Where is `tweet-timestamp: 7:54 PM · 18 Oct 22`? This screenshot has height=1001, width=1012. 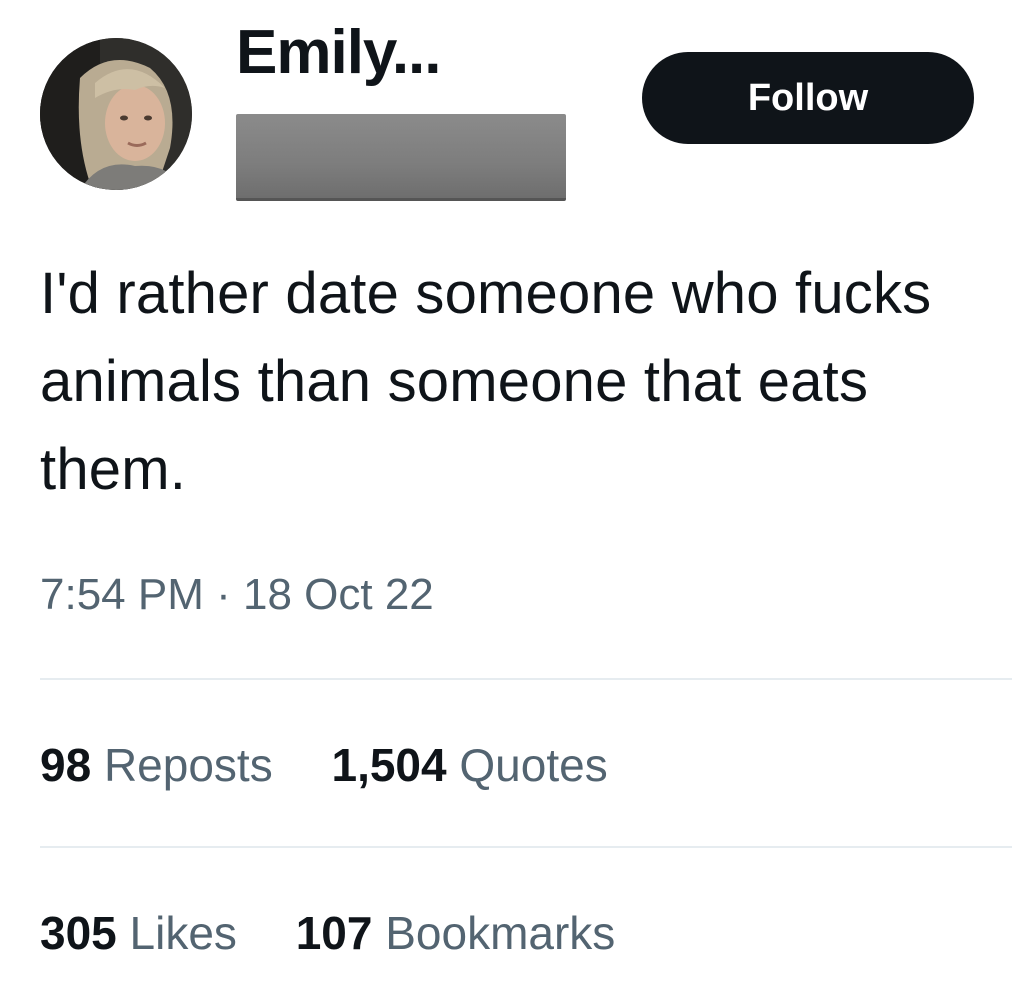 tweet-timestamp: 7:54 PM · 18 Oct 22 is located at coordinates (237, 595).